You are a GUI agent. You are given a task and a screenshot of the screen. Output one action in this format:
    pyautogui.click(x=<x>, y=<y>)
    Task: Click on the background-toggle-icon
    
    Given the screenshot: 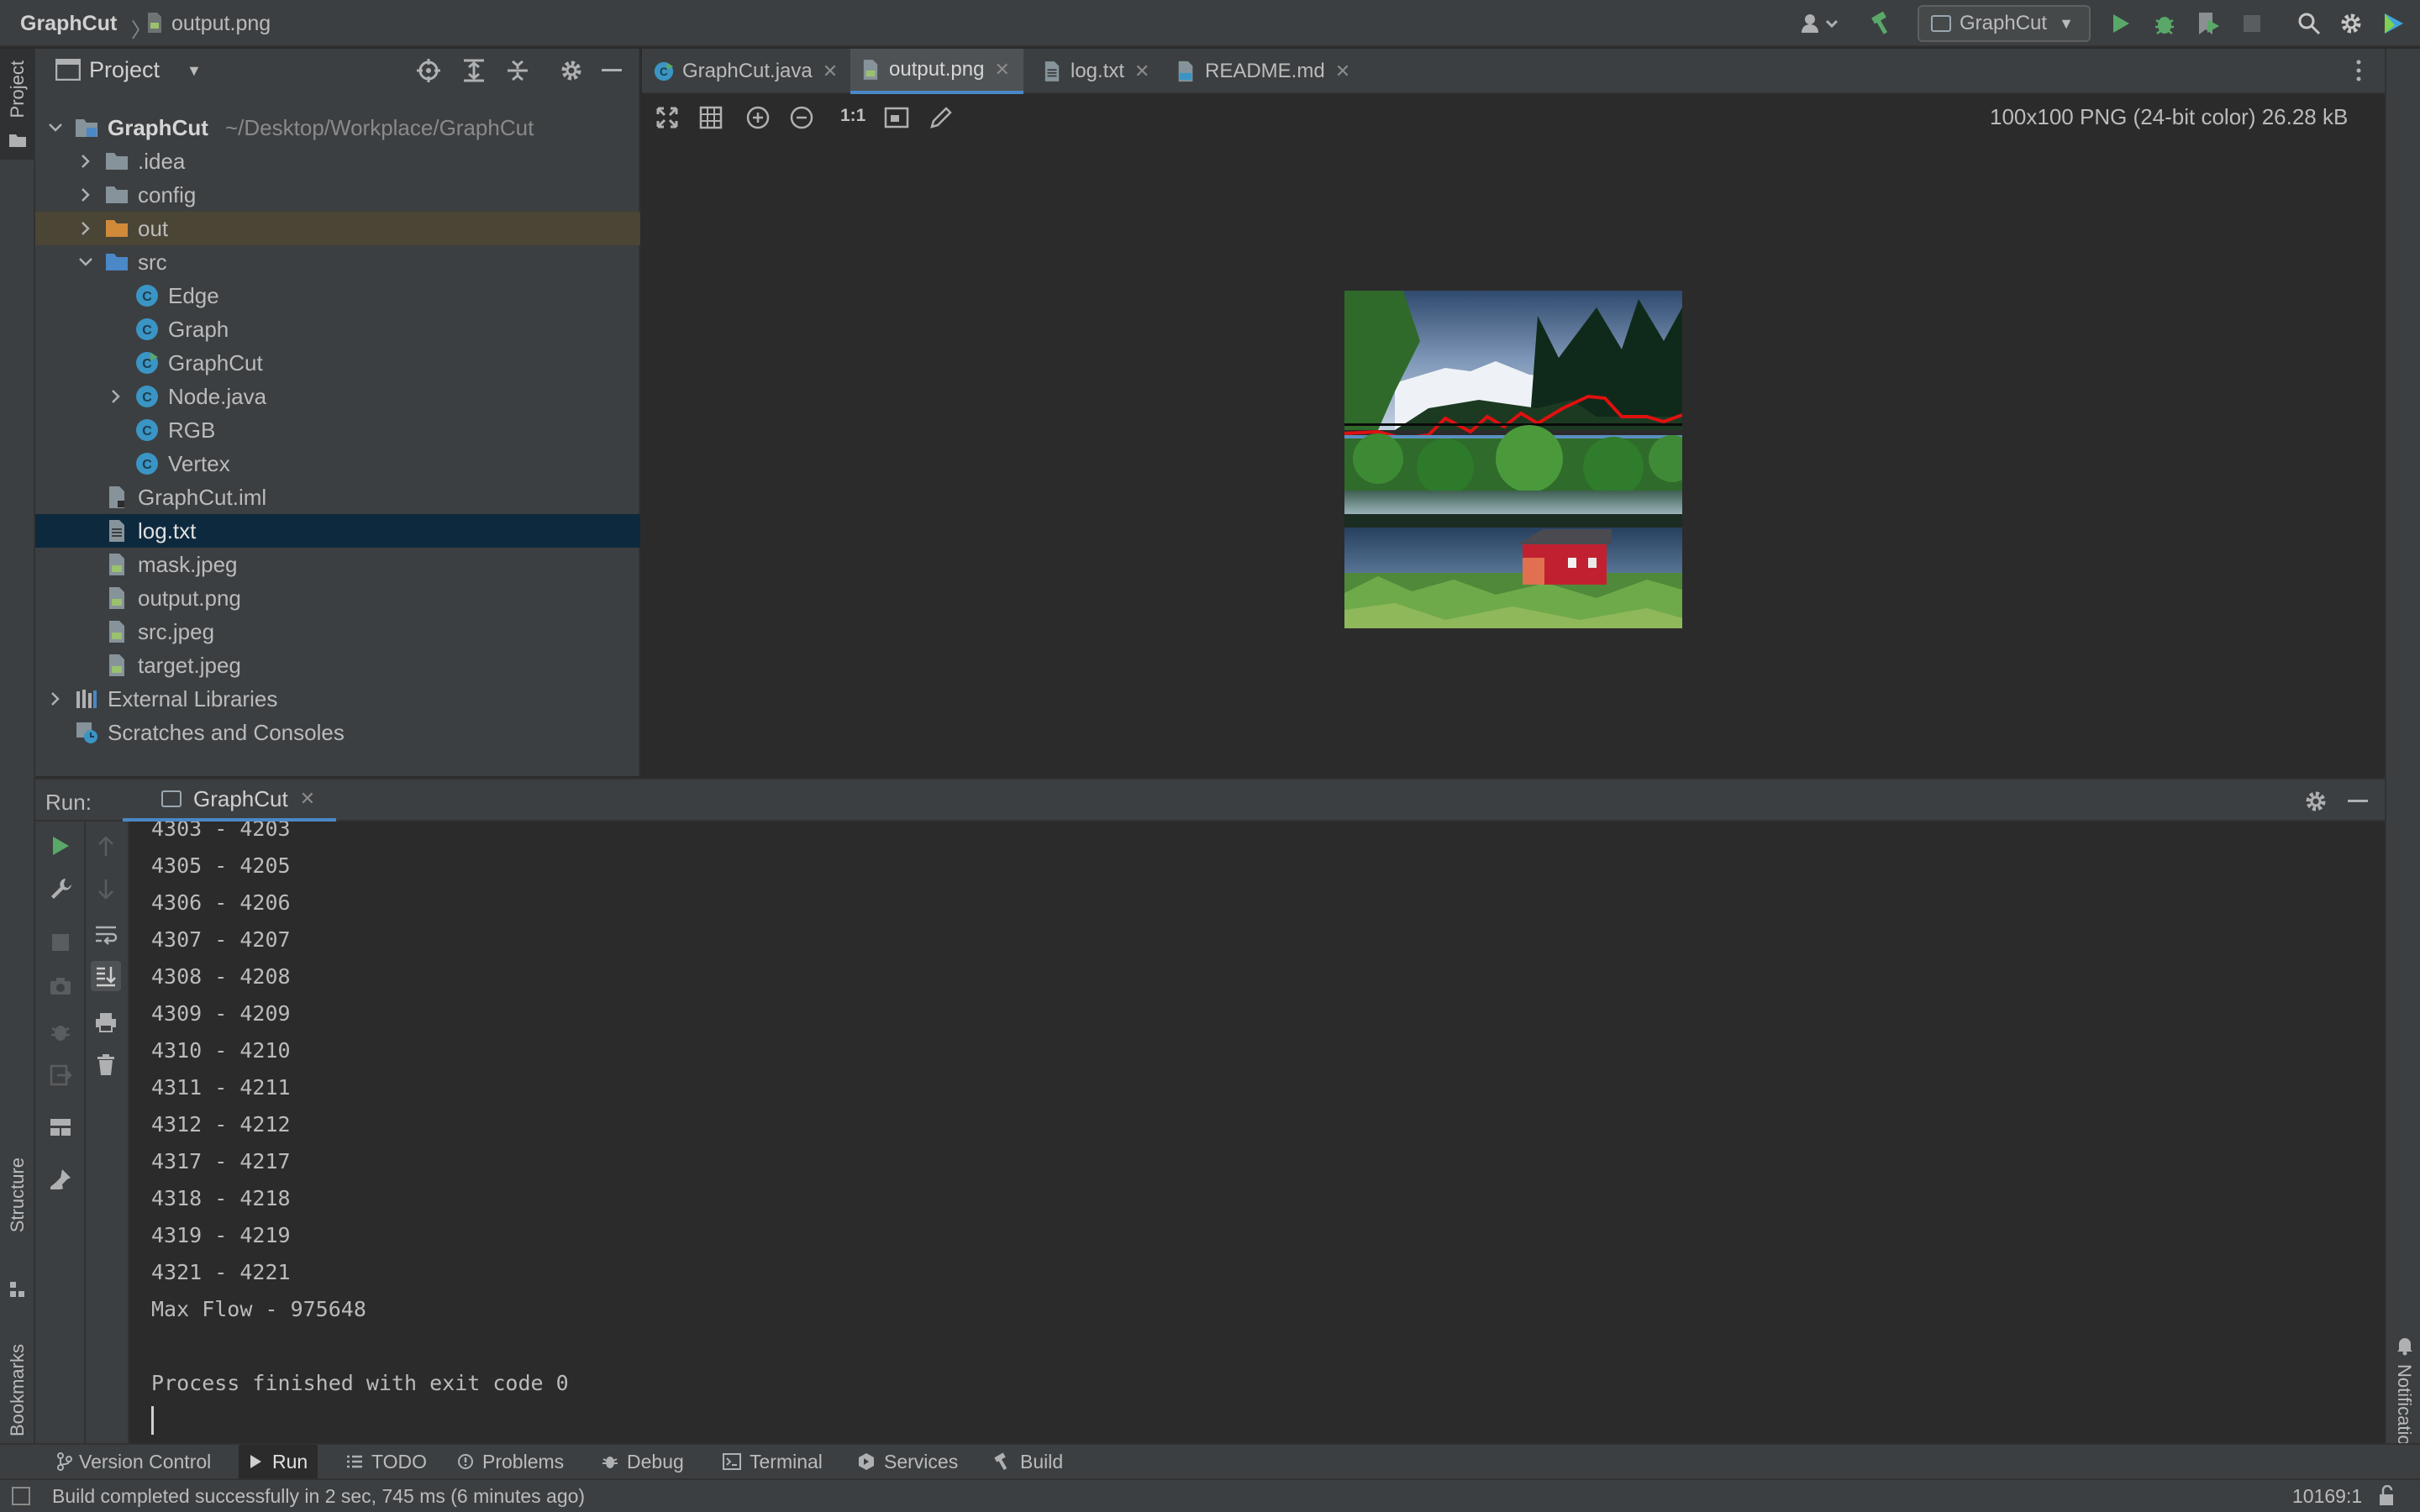 What is the action you would take?
    pyautogui.click(x=897, y=117)
    